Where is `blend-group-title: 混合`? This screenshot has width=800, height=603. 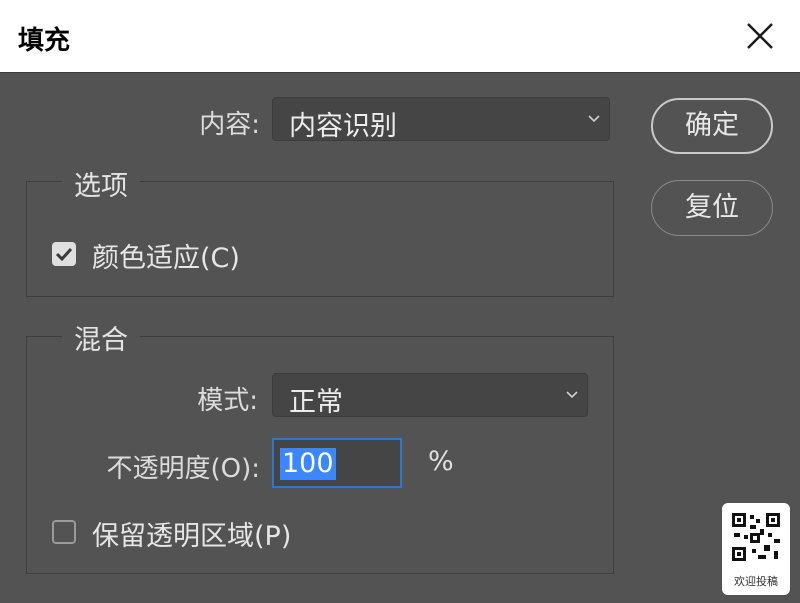 blend-group-title: 混合 is located at coordinates (101, 337).